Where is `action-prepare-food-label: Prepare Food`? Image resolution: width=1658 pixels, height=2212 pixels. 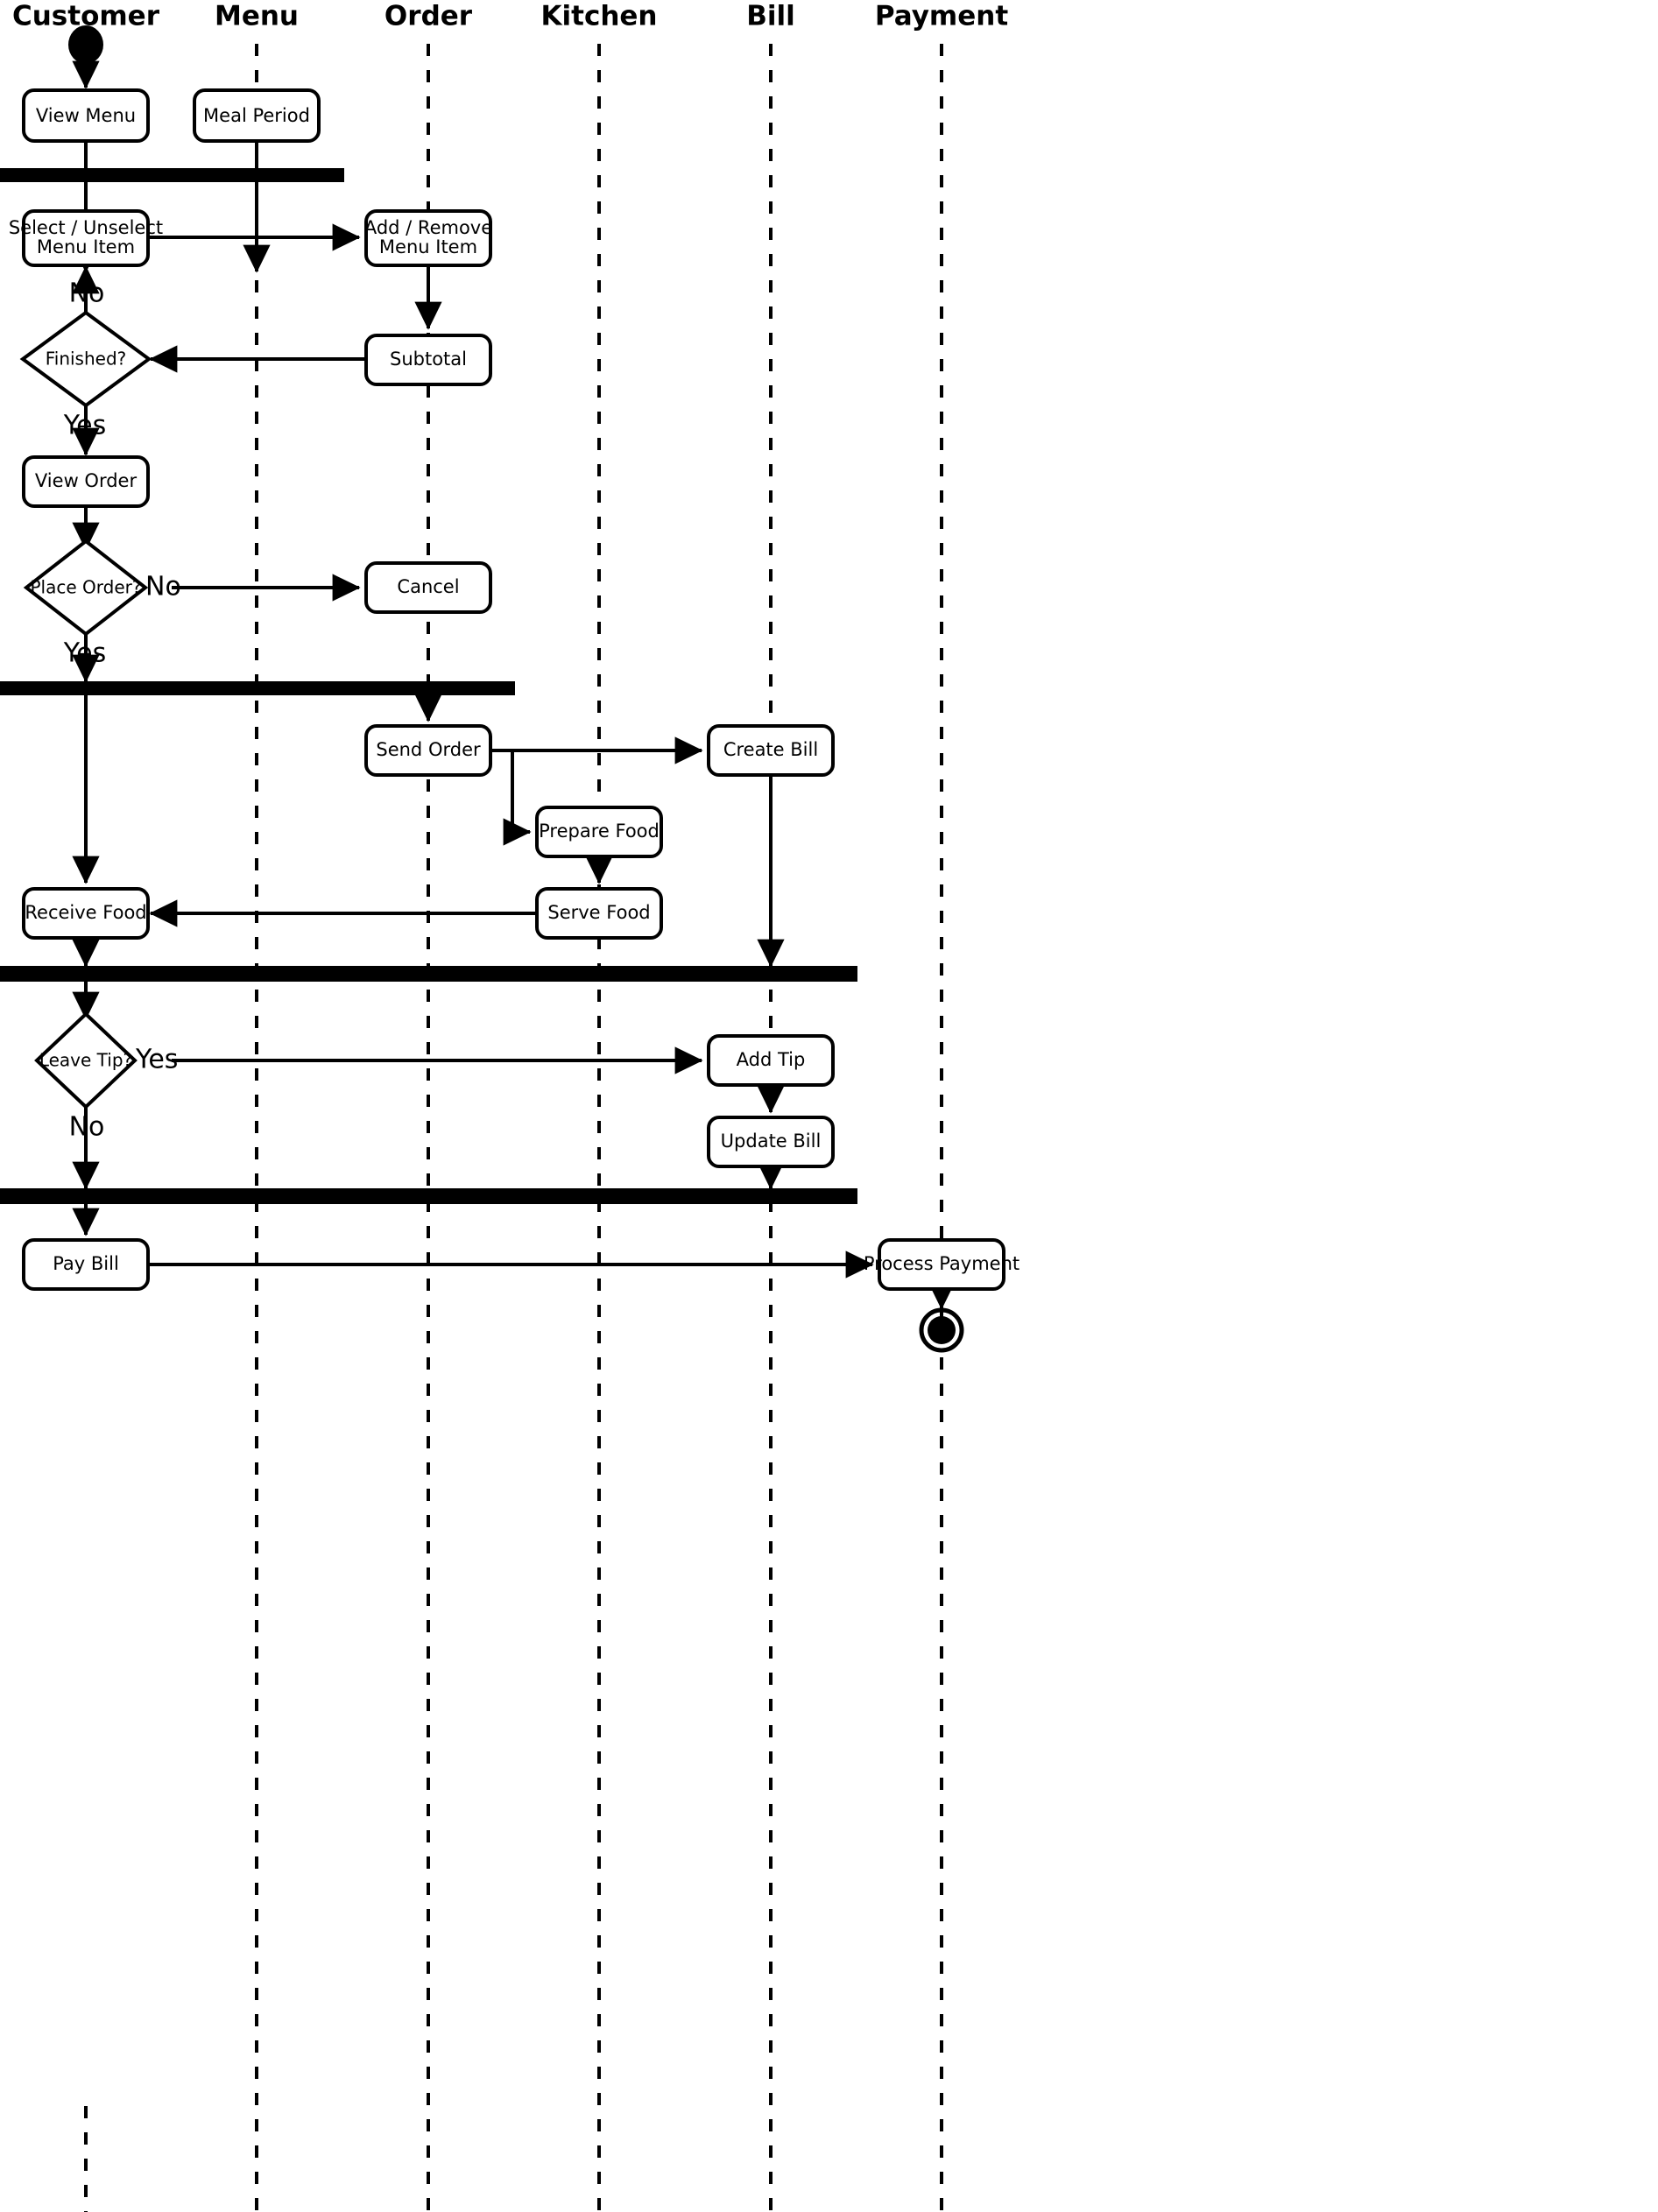 action-prepare-food-label: Prepare Food is located at coordinates (599, 831).